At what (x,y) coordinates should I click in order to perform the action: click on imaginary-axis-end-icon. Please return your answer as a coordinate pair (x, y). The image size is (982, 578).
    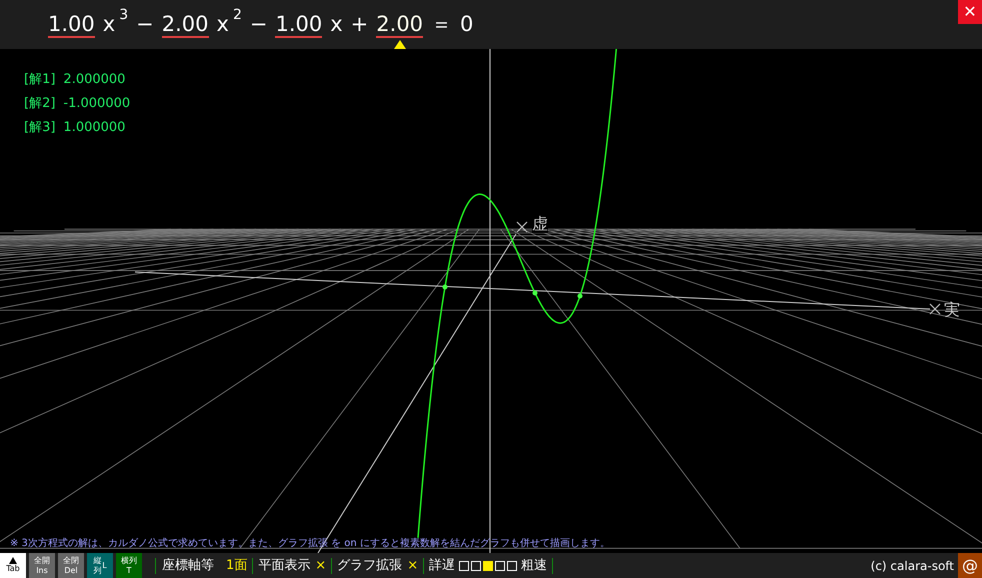
    Looking at the image, I should click on (522, 227).